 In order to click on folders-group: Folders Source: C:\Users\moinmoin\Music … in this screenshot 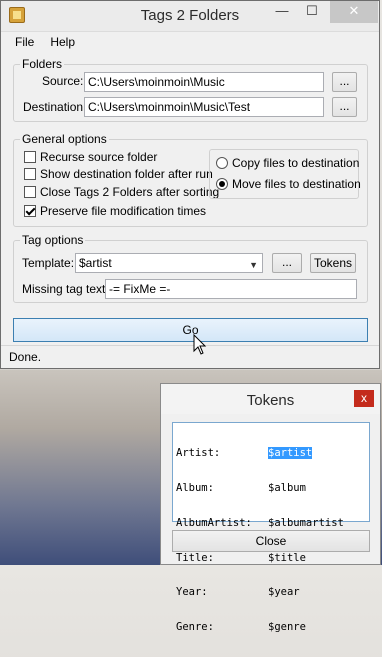, I will do `click(190, 89)`.